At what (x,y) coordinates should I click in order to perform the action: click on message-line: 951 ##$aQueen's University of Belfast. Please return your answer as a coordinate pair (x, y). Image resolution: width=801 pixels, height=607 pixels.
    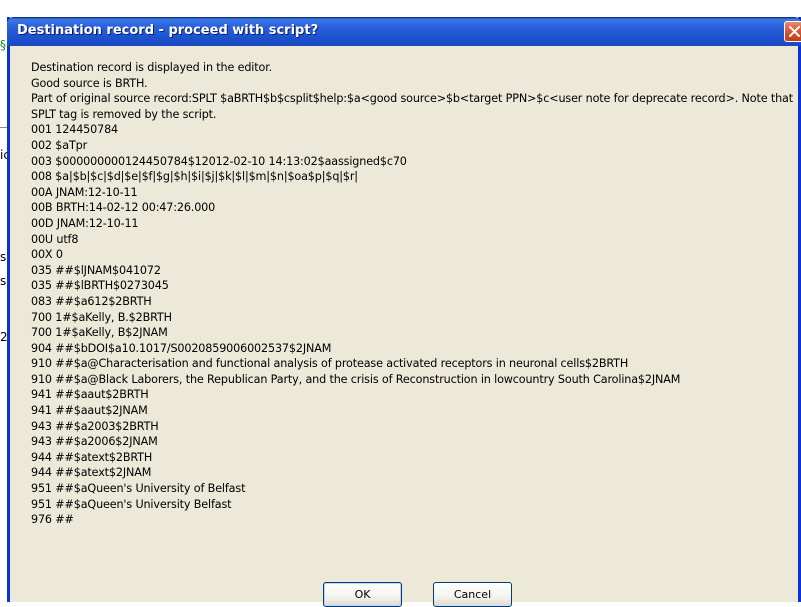
    Looking at the image, I should click on (138, 489).